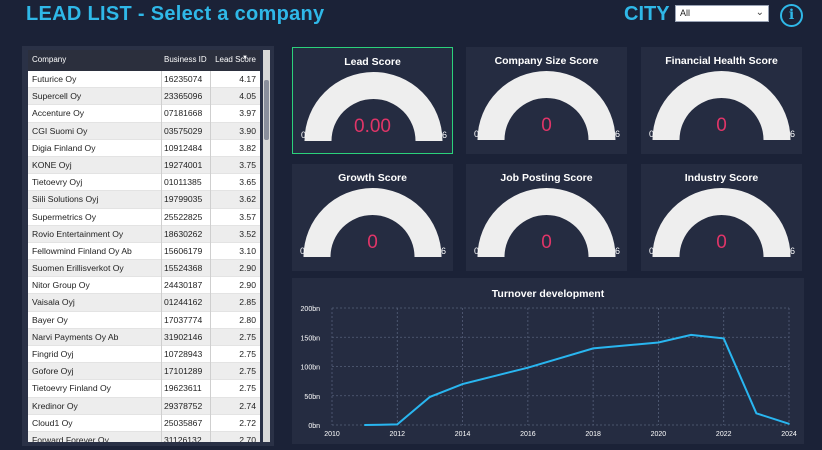  Describe the element at coordinates (144, 97) in the screenshot. I see `table-row: Supercell Oy 23365096 4.05` at that location.